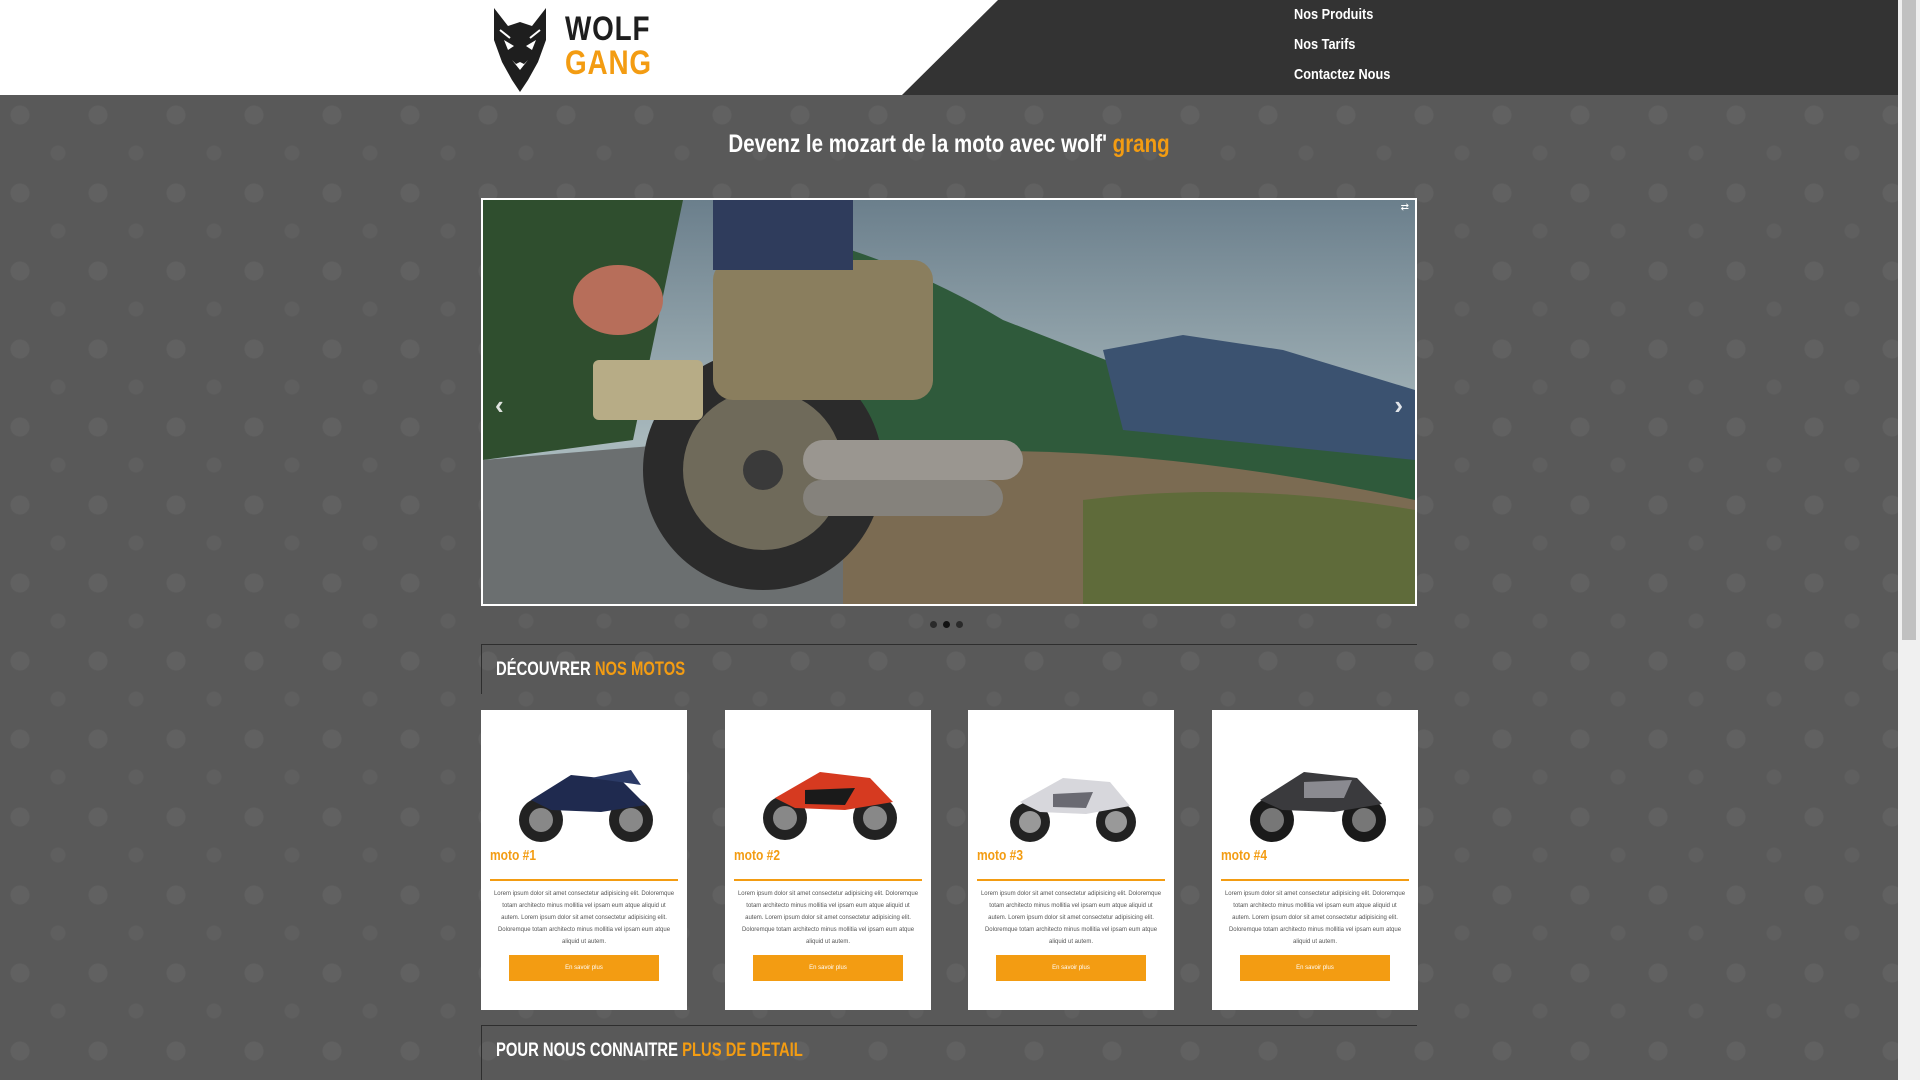 Image resolution: width=1920 pixels, height=1080 pixels. What do you see at coordinates (640, 669) in the screenshot?
I see `section-motos-accent: nos motos` at bounding box center [640, 669].